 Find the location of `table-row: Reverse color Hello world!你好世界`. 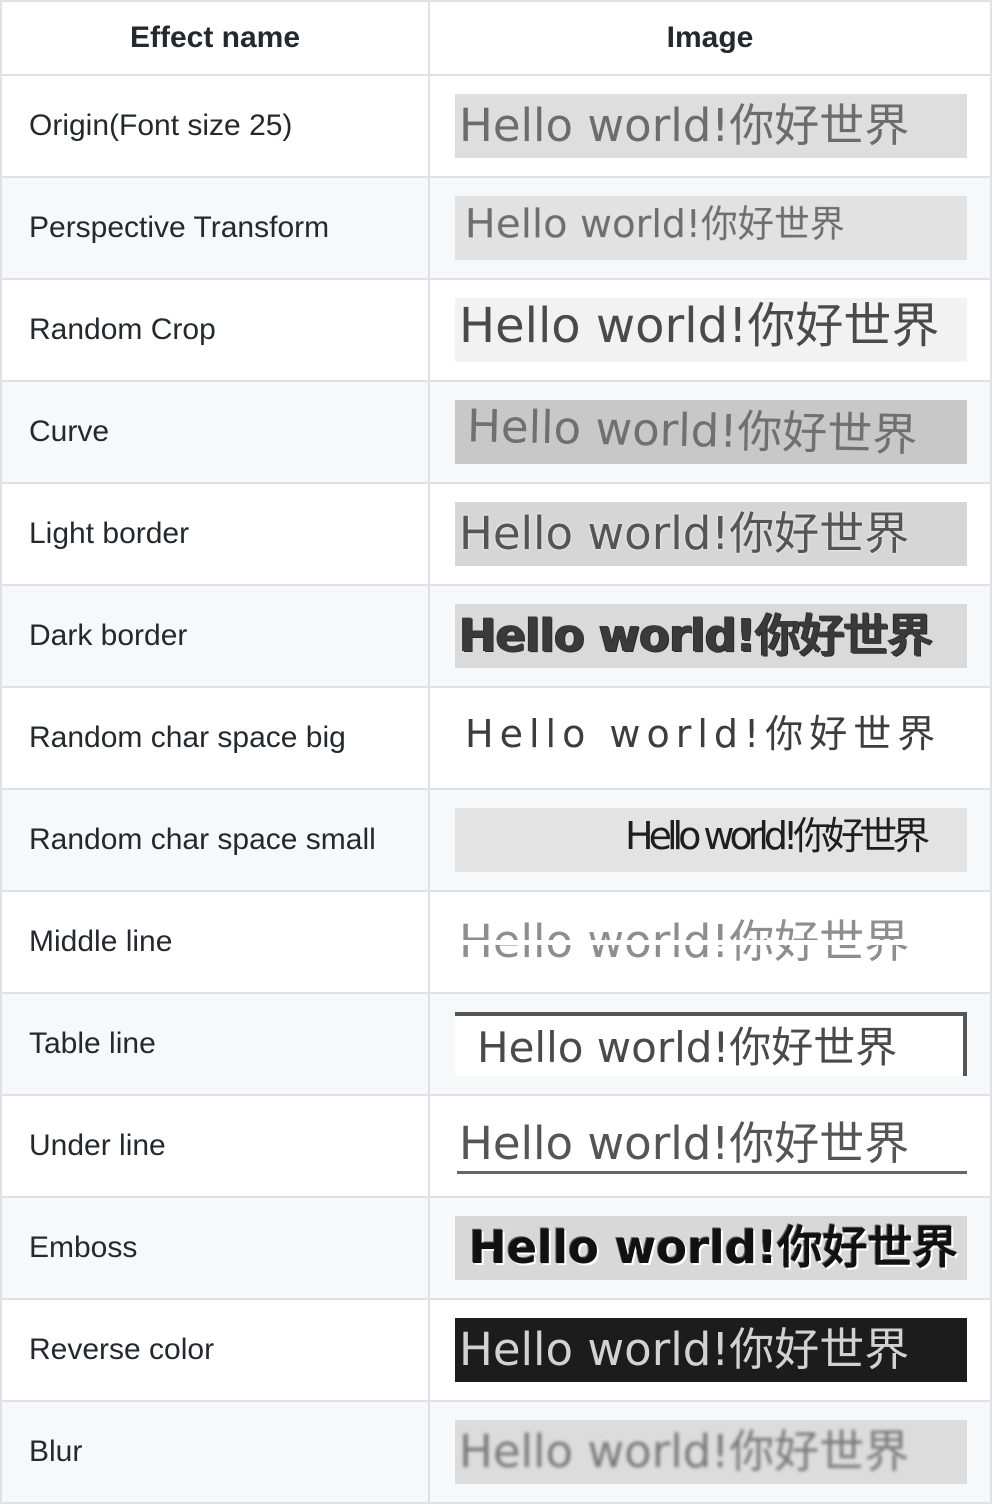

table-row: Reverse color Hello world!你好世界 is located at coordinates (496, 1350).